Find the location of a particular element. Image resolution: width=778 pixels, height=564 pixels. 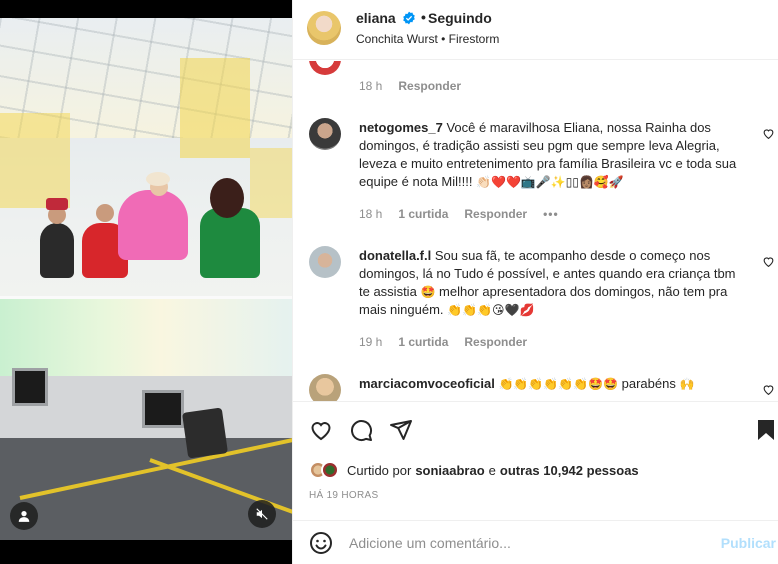

comment-body: marciacomvoceoficial 👏👏👏👏👏👏🤩🤩 parabéns 🙌 is located at coordinates (527, 383).